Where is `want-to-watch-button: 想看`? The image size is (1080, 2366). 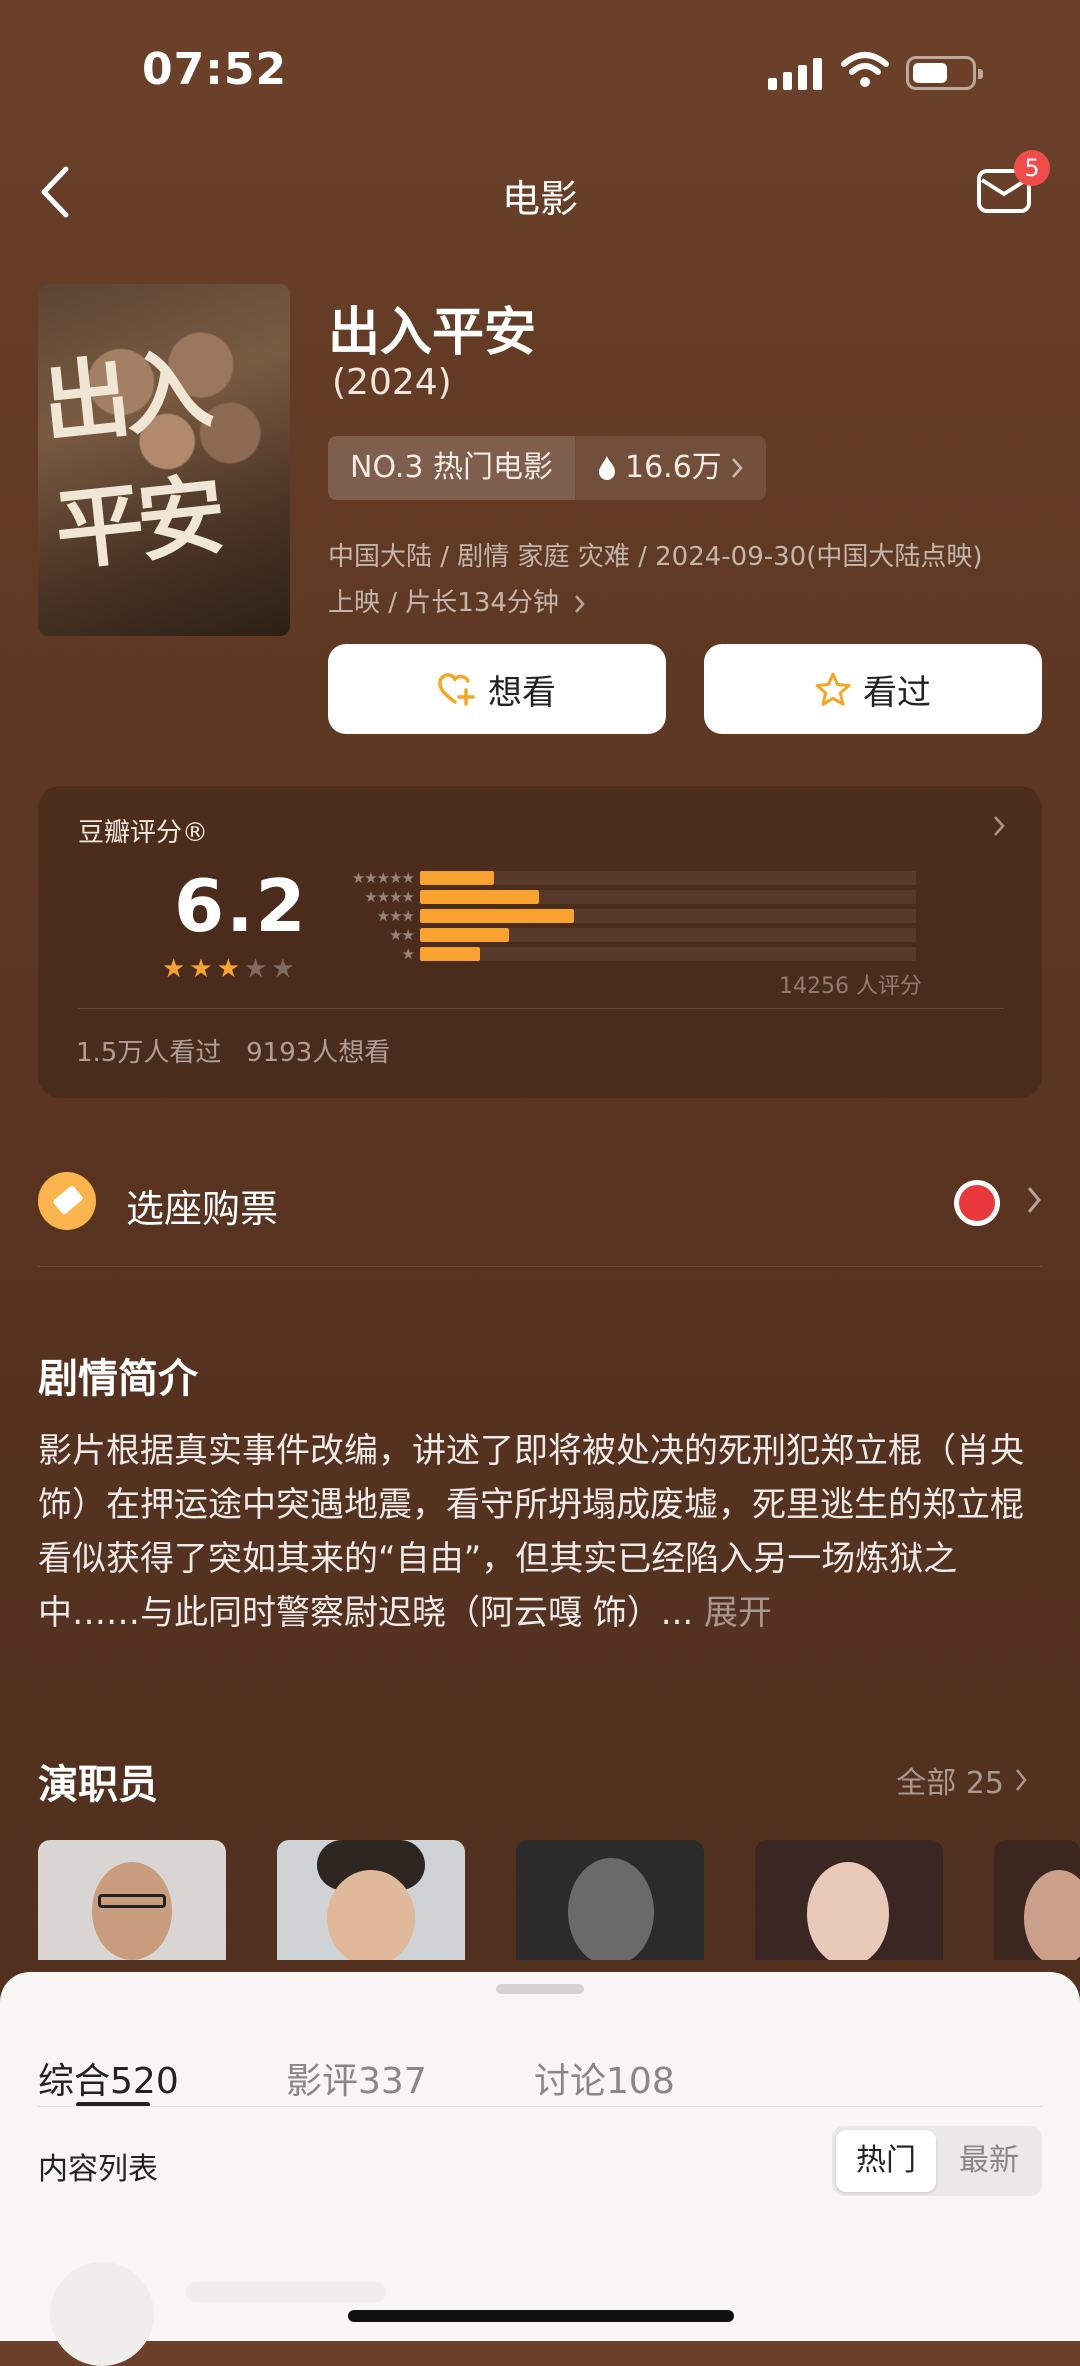 want-to-watch-button: 想看 is located at coordinates (497, 689).